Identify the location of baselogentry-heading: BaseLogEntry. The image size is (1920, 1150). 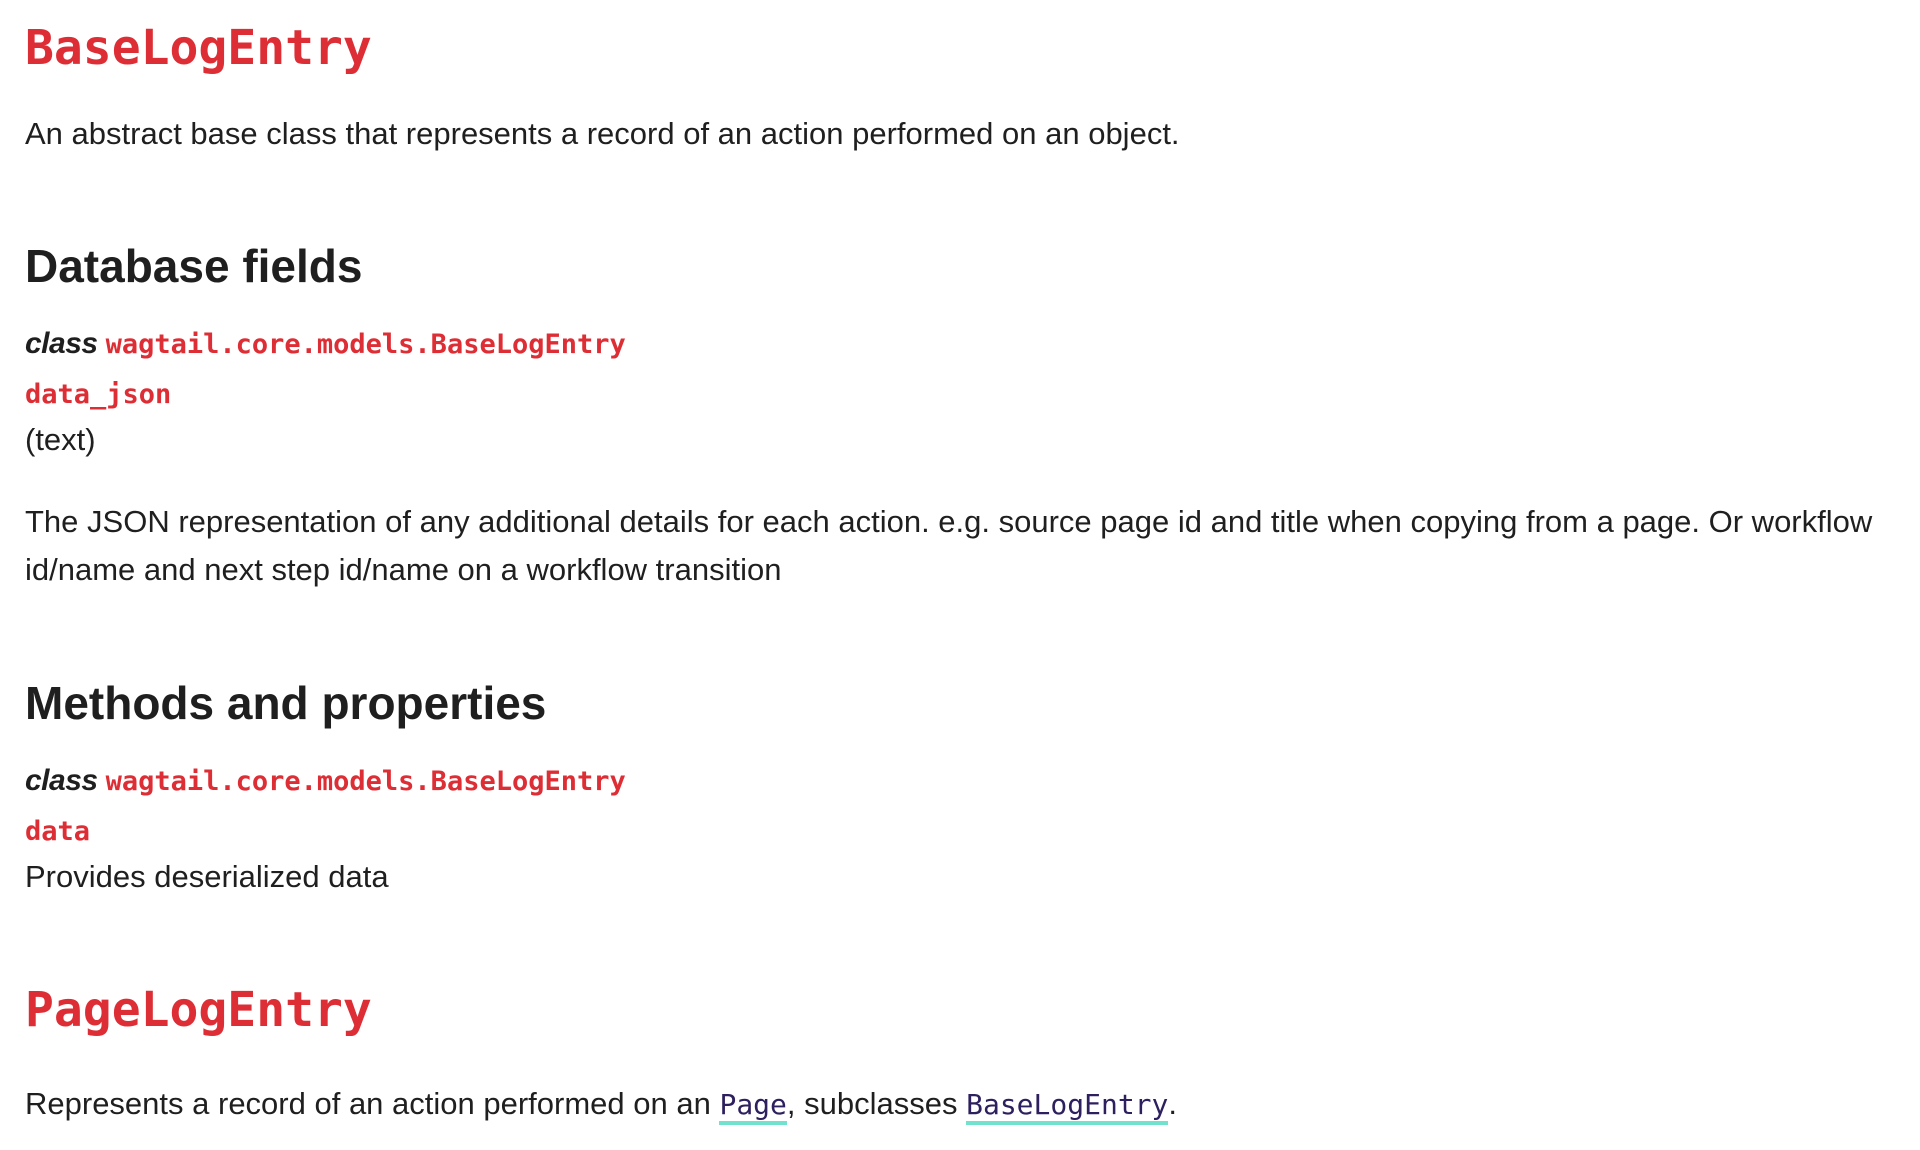
(198, 48).